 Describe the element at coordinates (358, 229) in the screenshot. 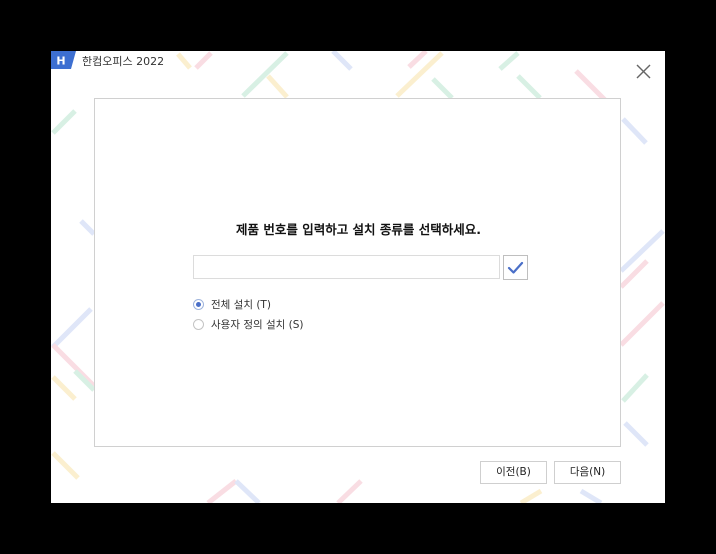

I see `page-heading: 제품 번호를 입력하고 설치 종류를 선택하세요.` at that location.